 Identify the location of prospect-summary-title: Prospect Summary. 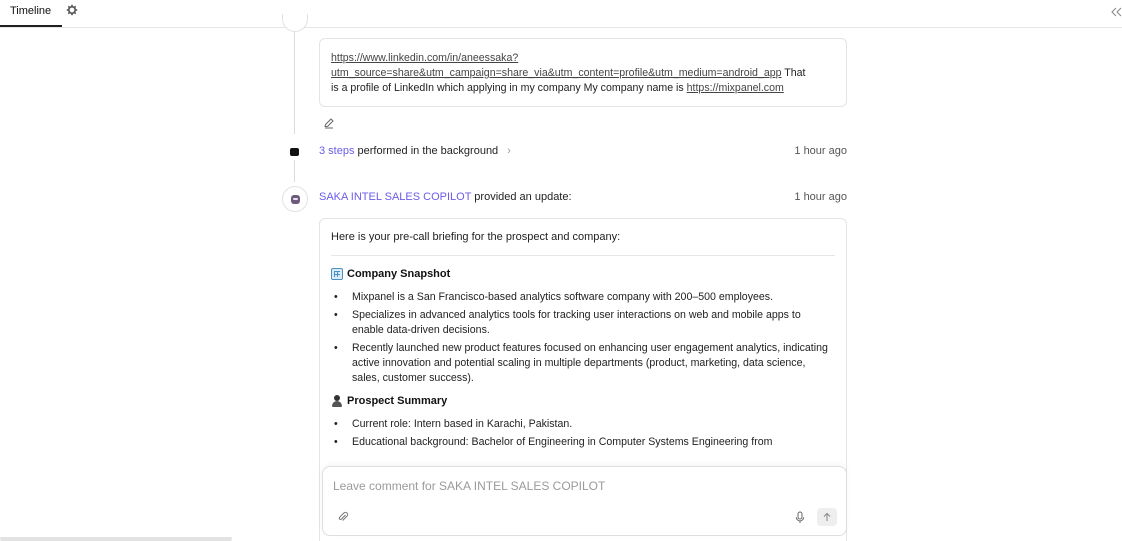
(397, 401).